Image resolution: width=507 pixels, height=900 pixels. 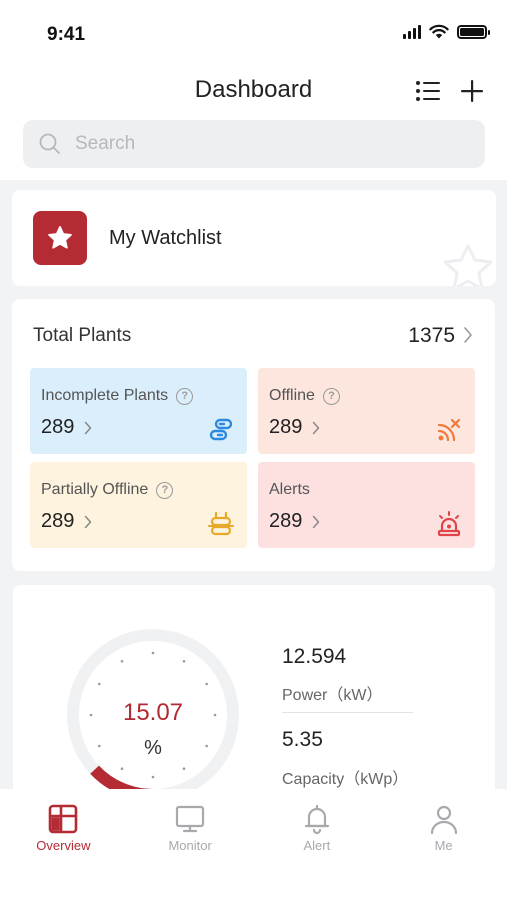 What do you see at coordinates (165, 238) in the screenshot?
I see `watchlist-label: My Watchlist` at bounding box center [165, 238].